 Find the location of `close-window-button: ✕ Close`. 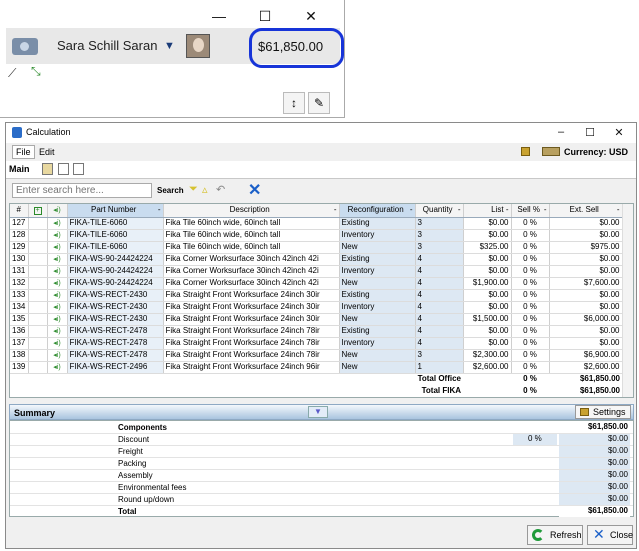

close-window-button: ✕ Close is located at coordinates (610, 535).